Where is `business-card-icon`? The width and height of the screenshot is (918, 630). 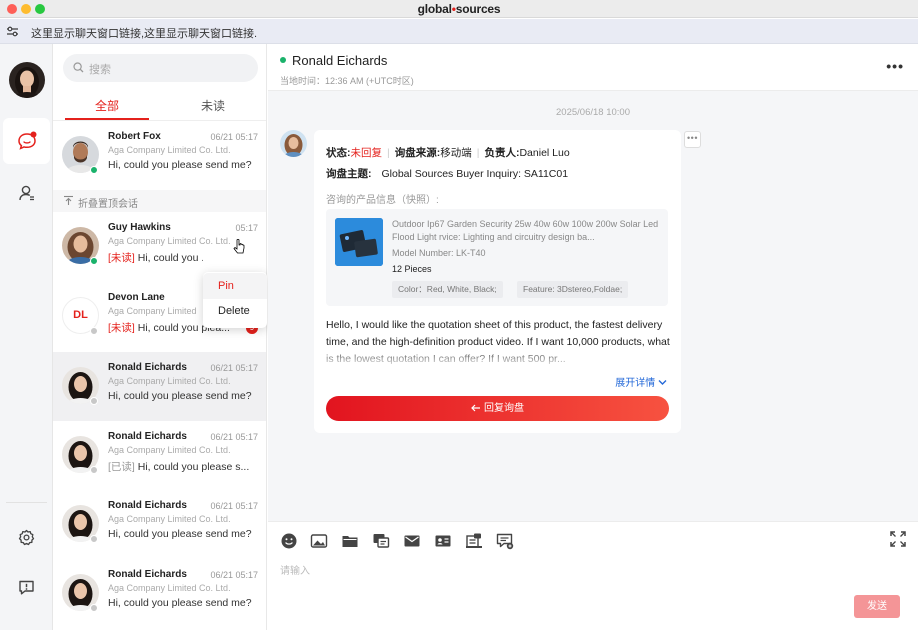 business-card-icon is located at coordinates (443, 541).